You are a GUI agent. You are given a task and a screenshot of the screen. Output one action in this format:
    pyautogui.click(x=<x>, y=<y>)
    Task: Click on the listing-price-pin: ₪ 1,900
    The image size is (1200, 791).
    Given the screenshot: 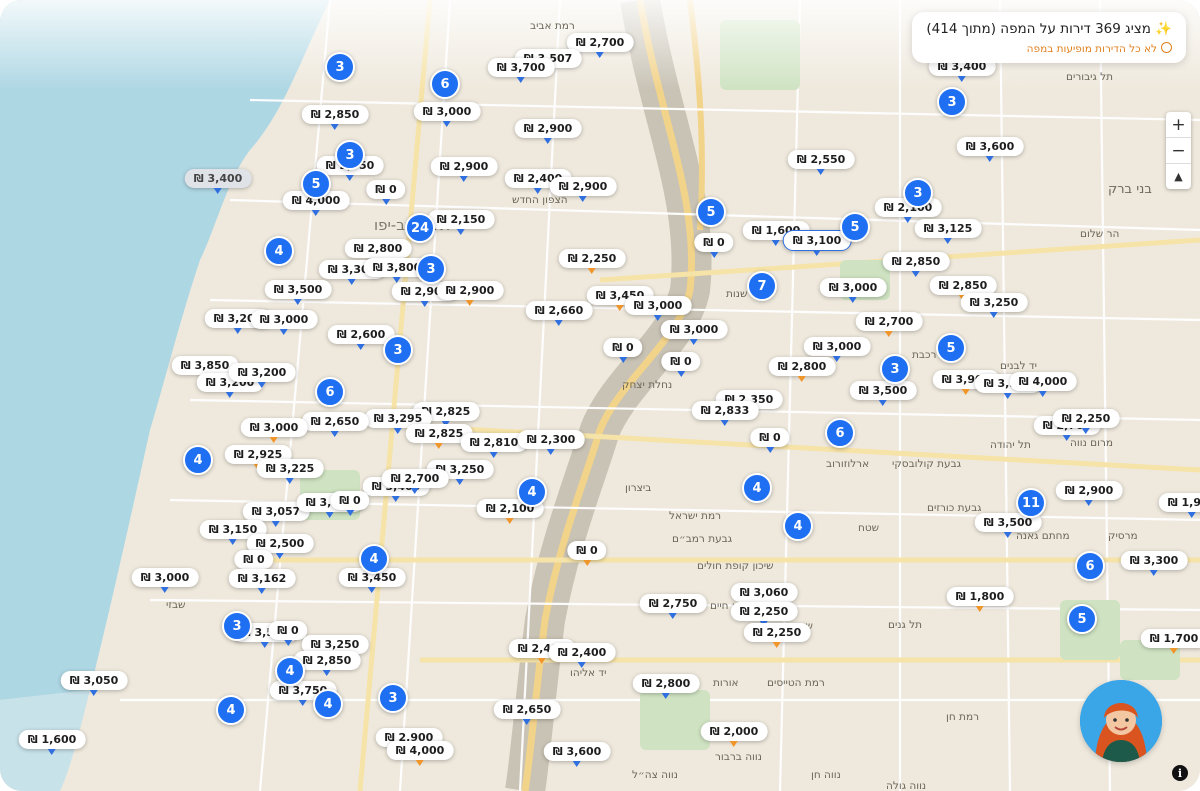 What is the action you would take?
    pyautogui.click(x=1179, y=505)
    